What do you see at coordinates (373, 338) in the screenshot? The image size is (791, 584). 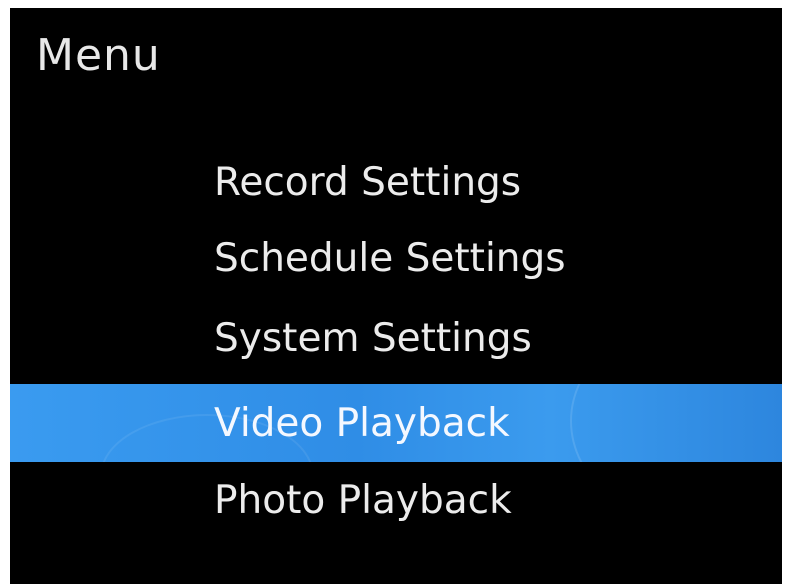 I see `menu-item-label: System Settings` at bounding box center [373, 338].